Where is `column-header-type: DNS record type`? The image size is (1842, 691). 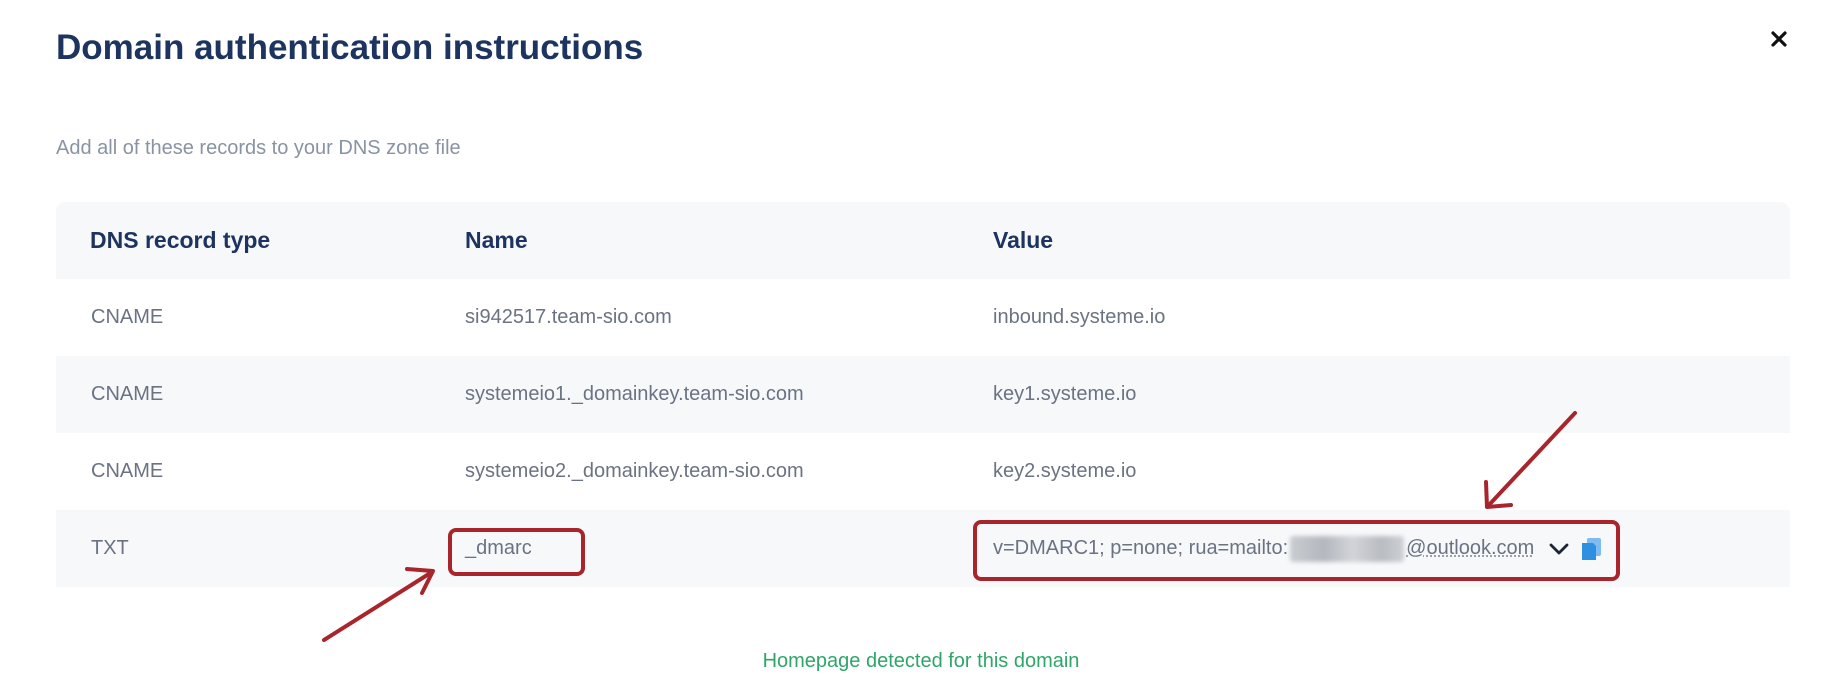 column-header-type: DNS record type is located at coordinates (180, 240).